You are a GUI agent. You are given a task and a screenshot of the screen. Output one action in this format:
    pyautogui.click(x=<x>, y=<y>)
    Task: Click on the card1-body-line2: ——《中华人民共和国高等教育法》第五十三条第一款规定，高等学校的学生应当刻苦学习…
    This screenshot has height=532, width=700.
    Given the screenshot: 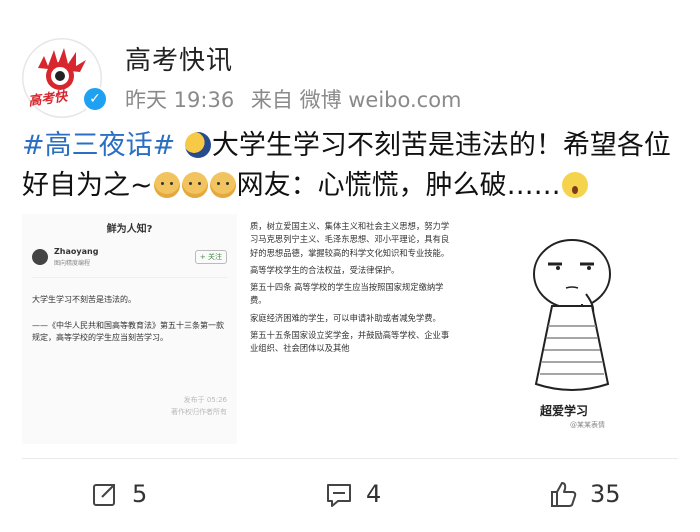 What is the action you would take?
    pyautogui.click(x=128, y=331)
    